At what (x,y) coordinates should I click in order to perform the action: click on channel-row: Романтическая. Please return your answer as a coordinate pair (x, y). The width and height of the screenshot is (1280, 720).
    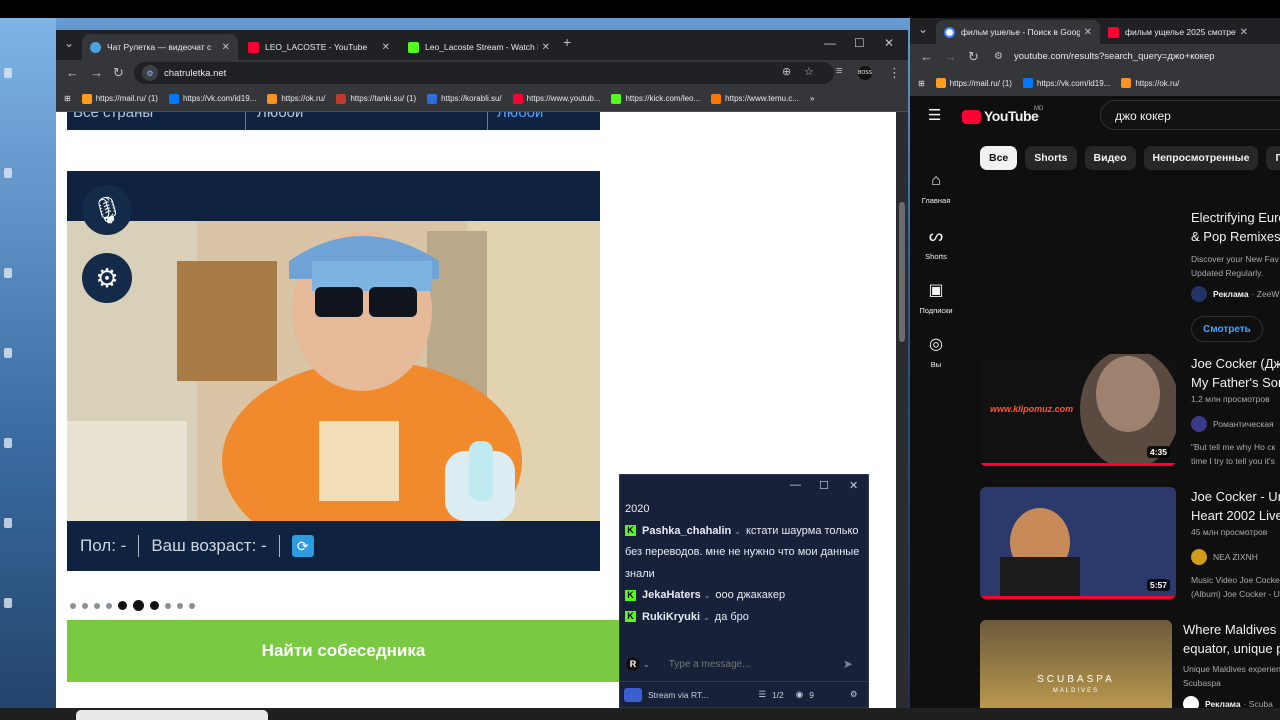
    Looking at the image, I should click on (1232, 424).